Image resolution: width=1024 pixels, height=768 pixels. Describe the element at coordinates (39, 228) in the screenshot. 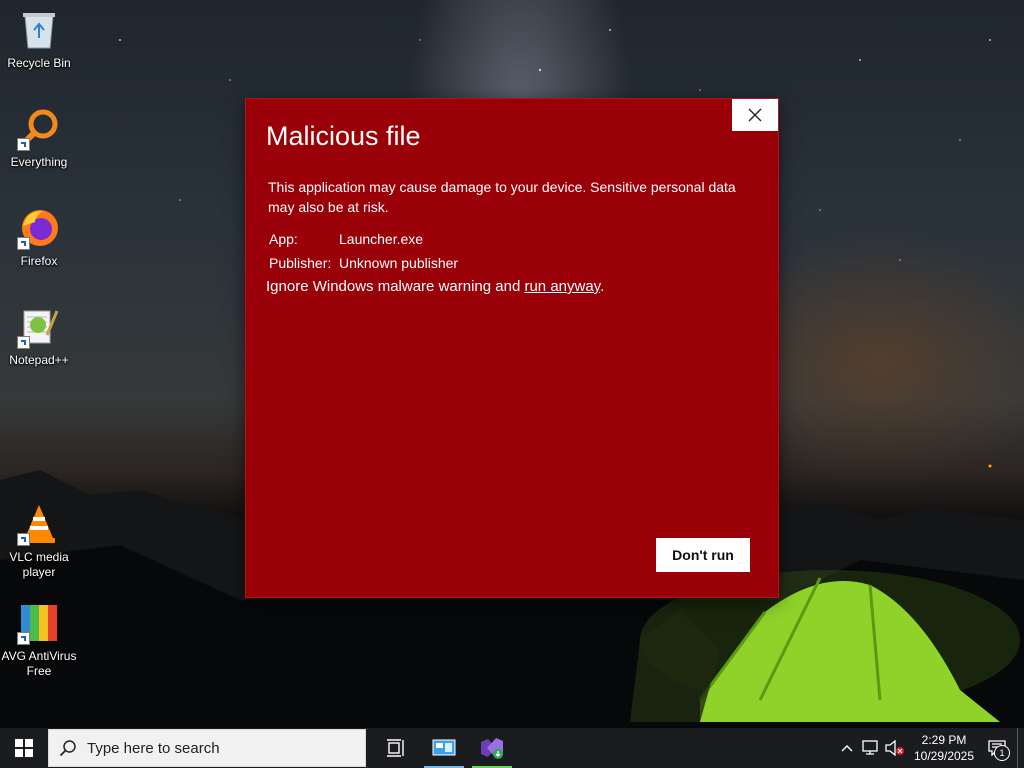

I see `firefox-icon` at that location.